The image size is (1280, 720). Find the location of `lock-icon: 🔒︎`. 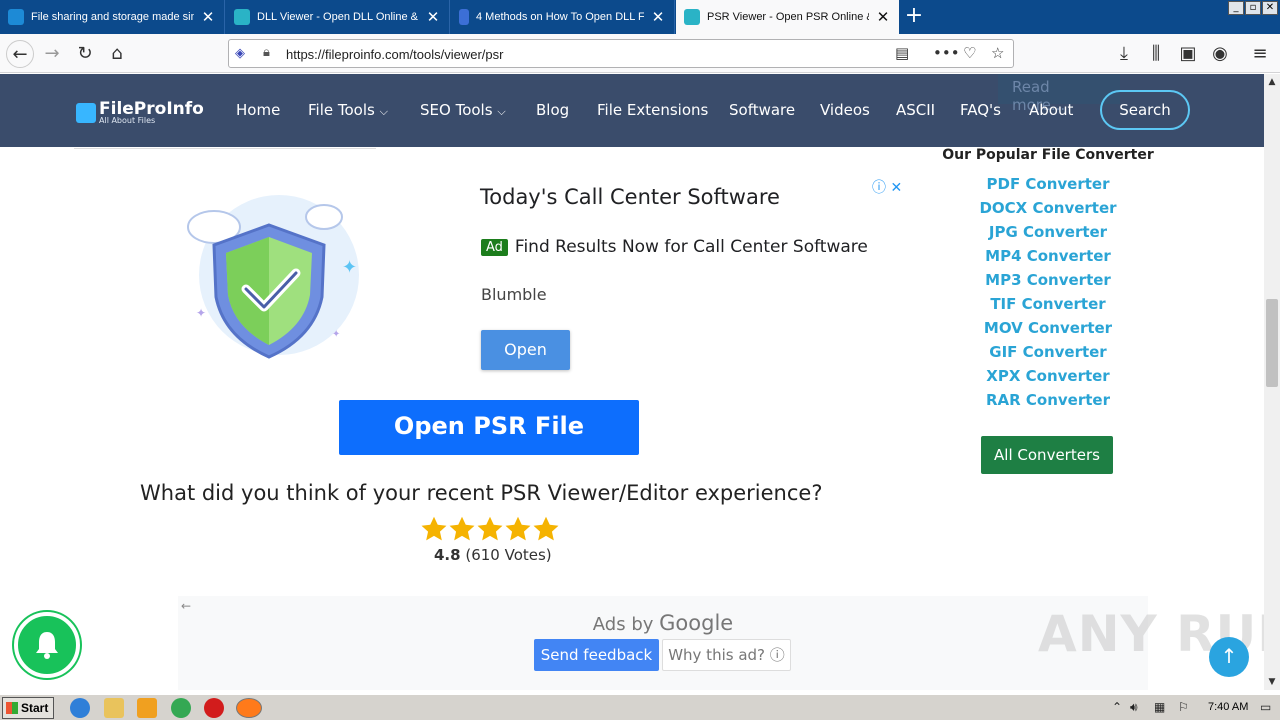

lock-icon: 🔒︎ is located at coordinates (266, 52).